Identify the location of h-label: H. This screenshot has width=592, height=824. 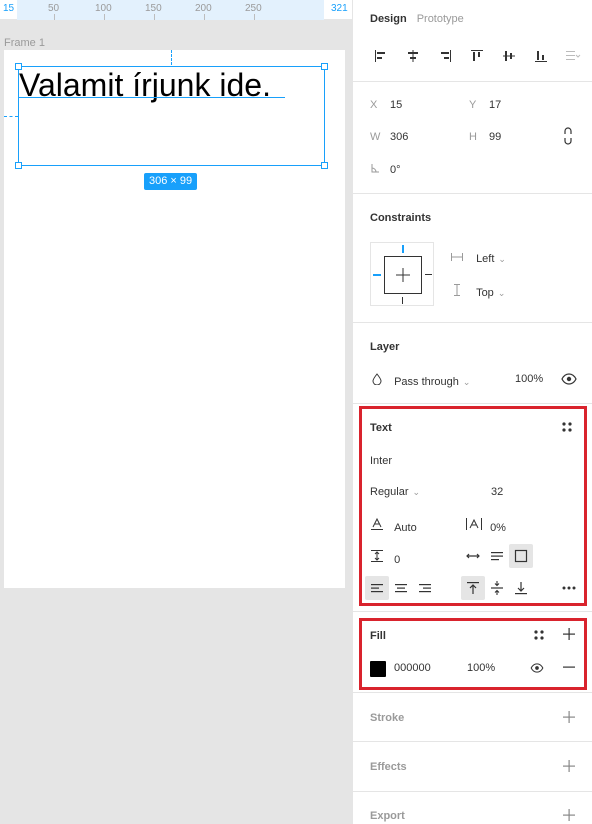
(473, 137).